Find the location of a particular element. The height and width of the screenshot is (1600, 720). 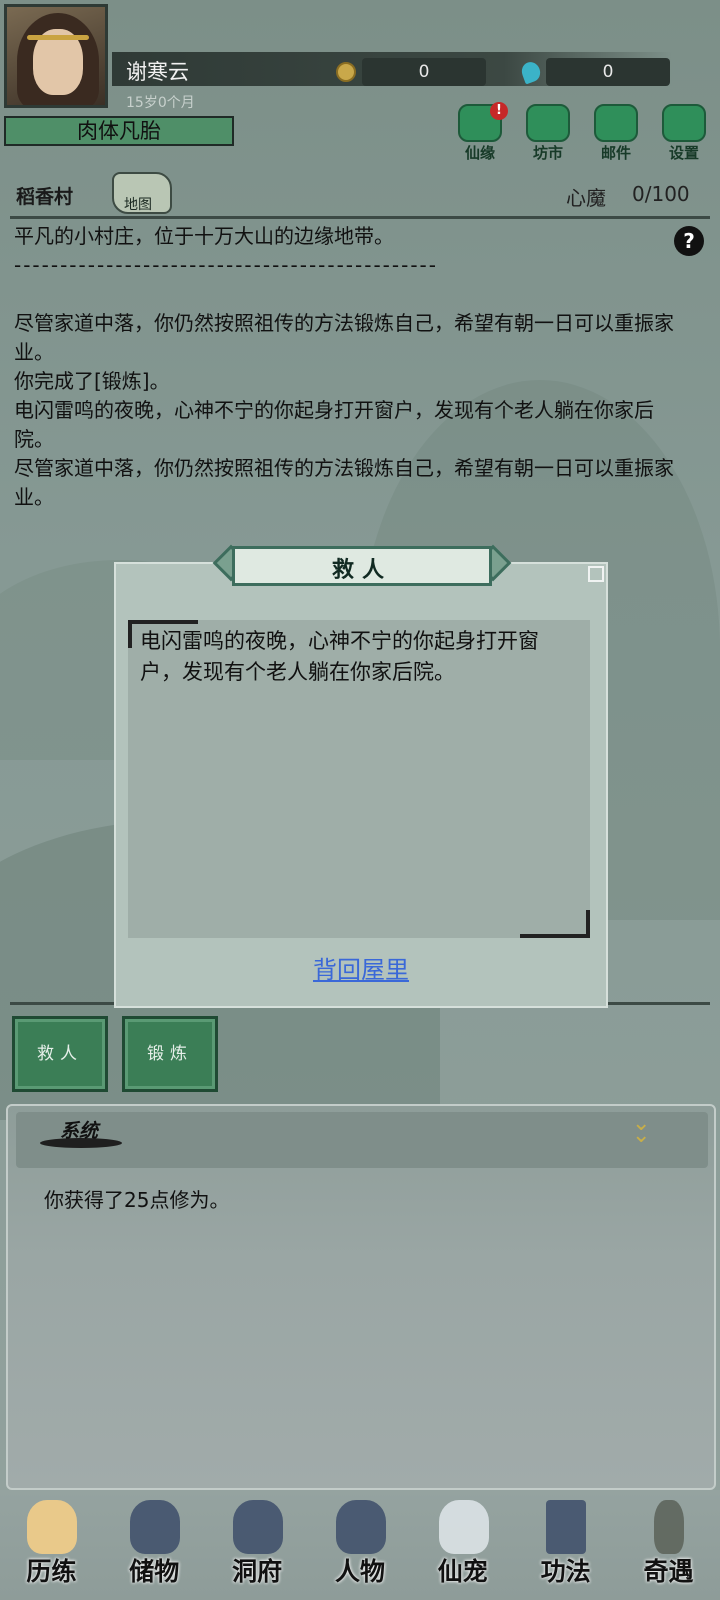

map-button: 地图 is located at coordinates (142, 193).